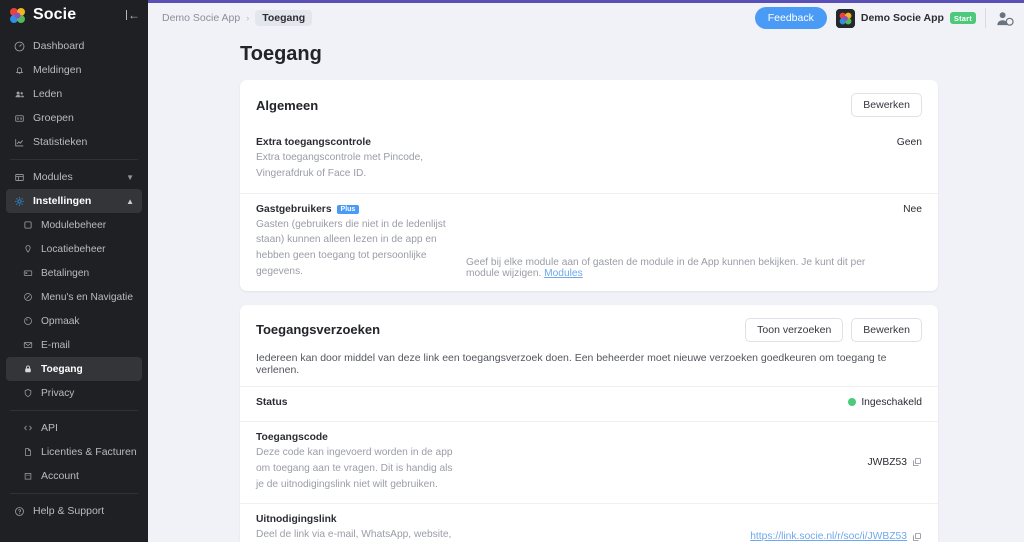 The height and width of the screenshot is (542, 1024). I want to click on breadcrumb: Demo Socie App › Toegang, so click(237, 18).